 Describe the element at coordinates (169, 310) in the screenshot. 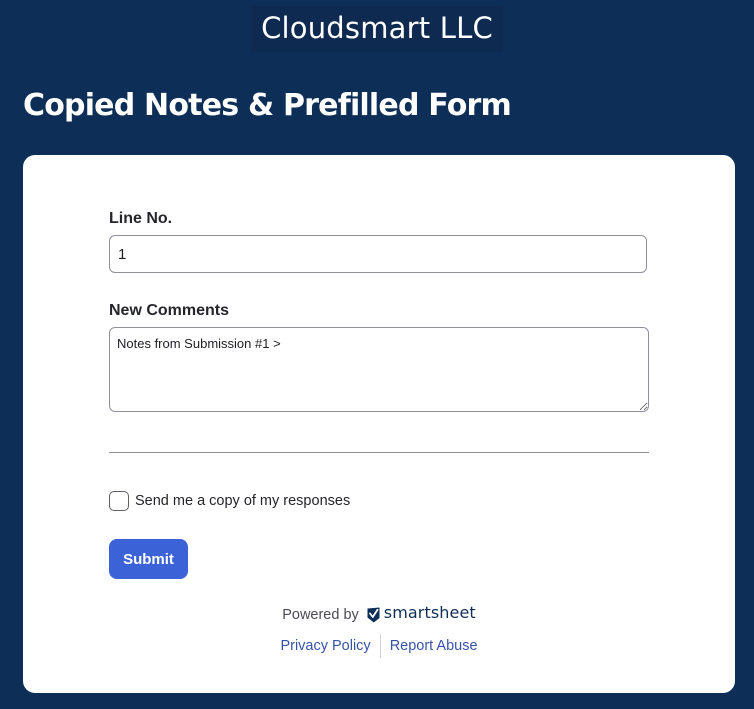

I see `new-comments-label: New Comments` at that location.